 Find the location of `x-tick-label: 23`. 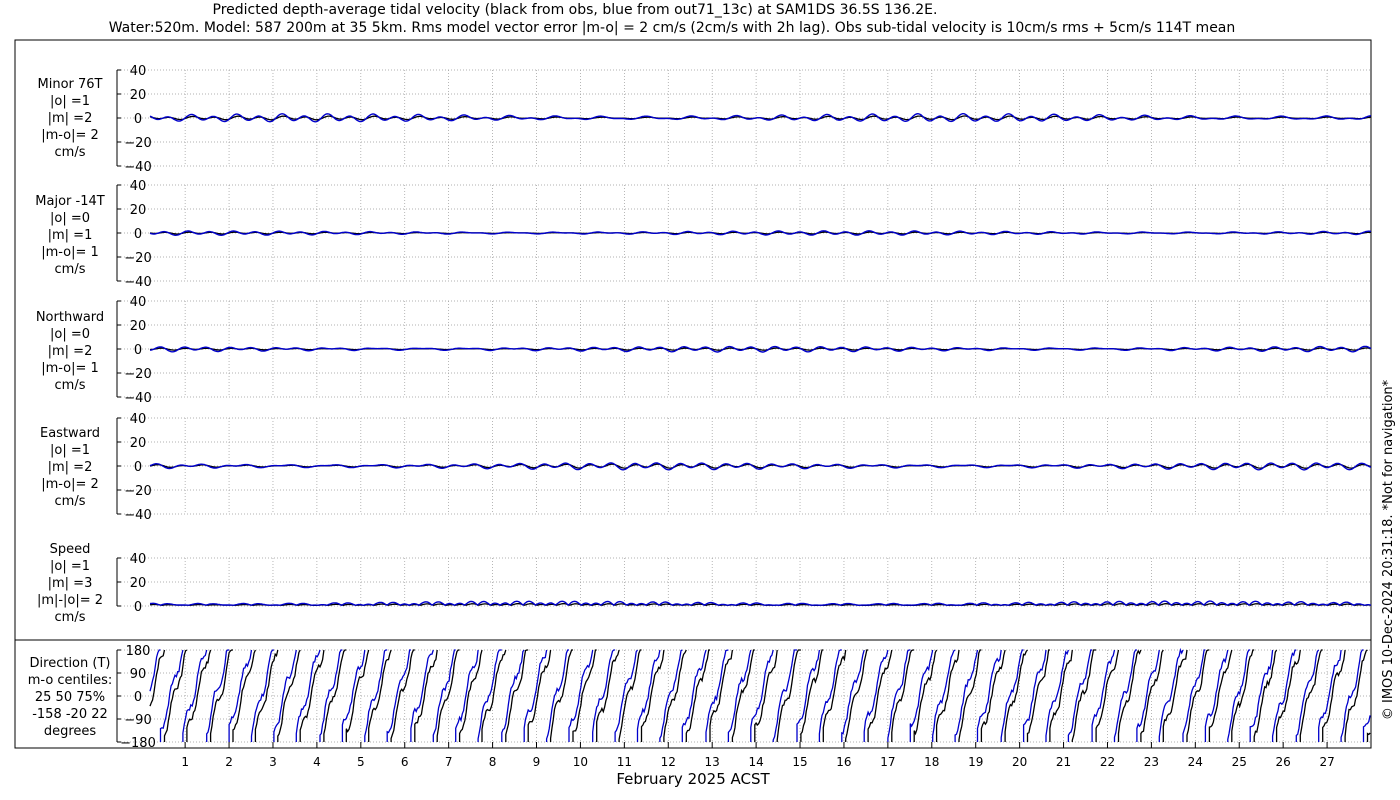

x-tick-label: 23 is located at coordinates (1151, 762).